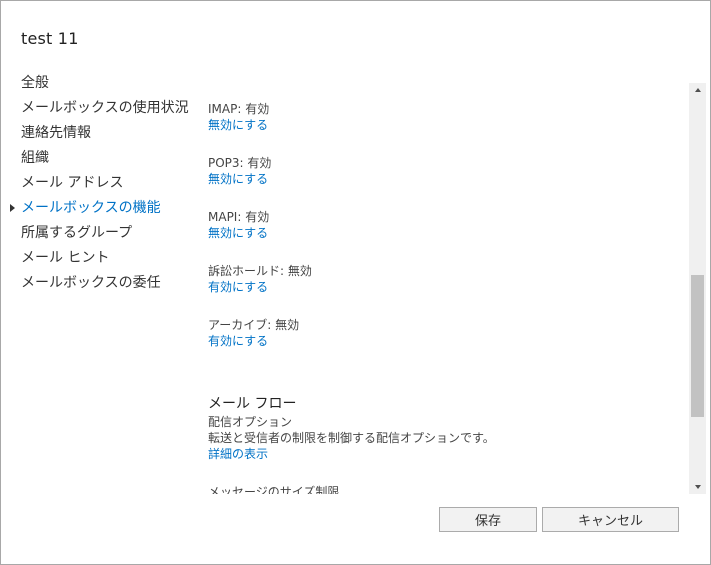 This screenshot has width=711, height=565. What do you see at coordinates (238, 454) in the screenshot?
I see `view-details-link: 詳細の表示` at bounding box center [238, 454].